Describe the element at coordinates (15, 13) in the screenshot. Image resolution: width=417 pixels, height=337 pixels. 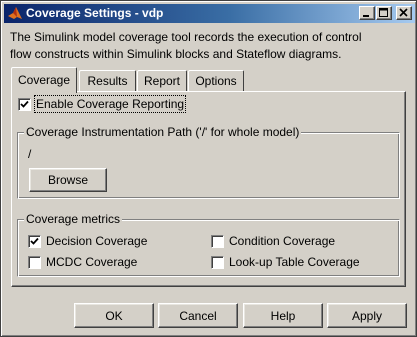
I see `matlab-logo-icon` at that location.